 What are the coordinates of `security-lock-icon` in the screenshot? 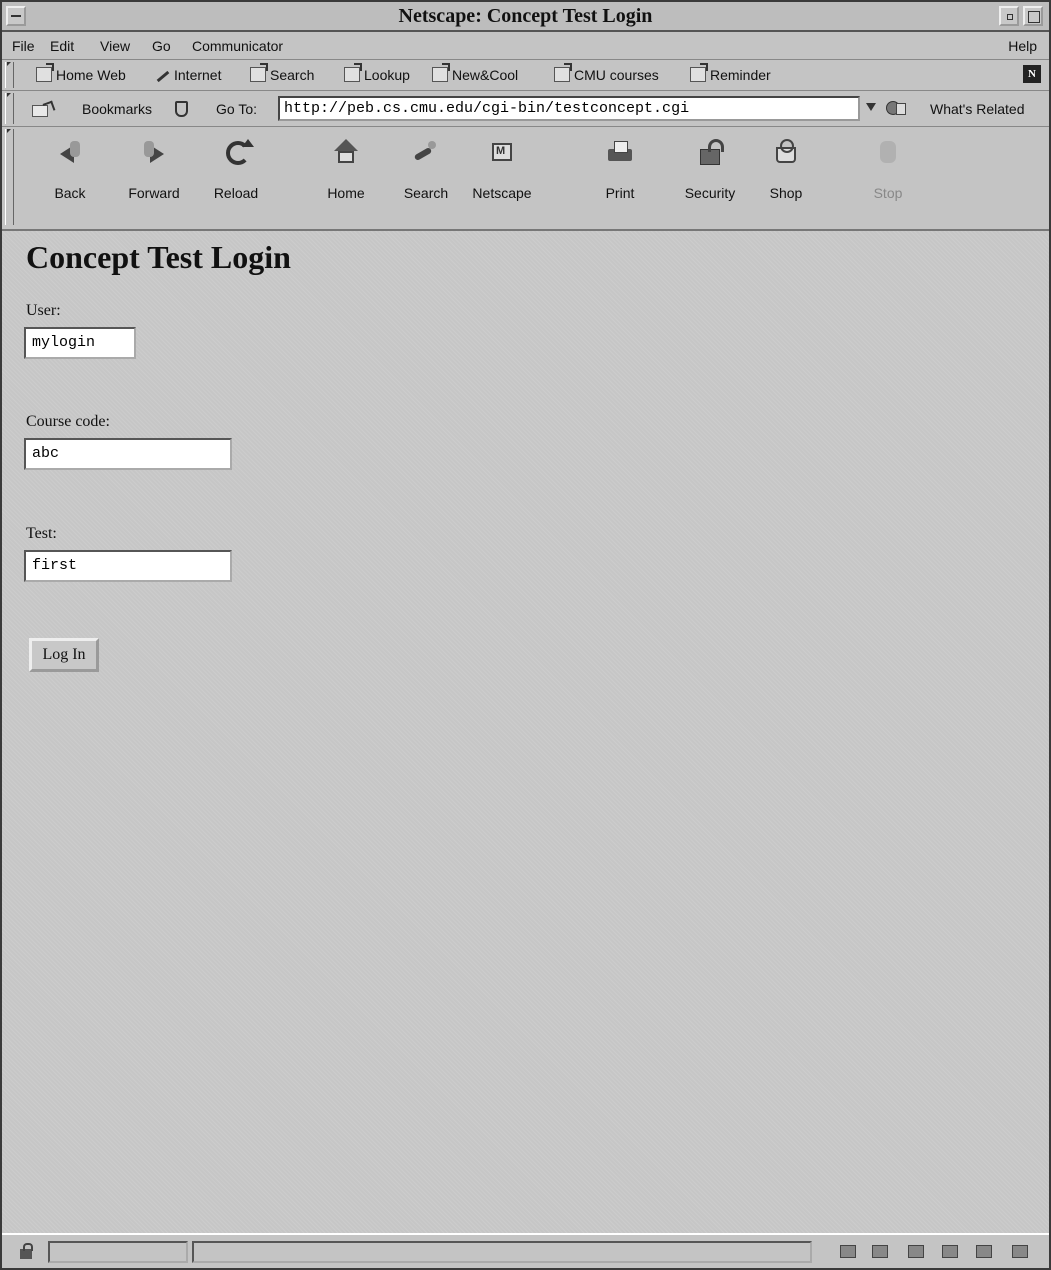 It's located at (29, 1251).